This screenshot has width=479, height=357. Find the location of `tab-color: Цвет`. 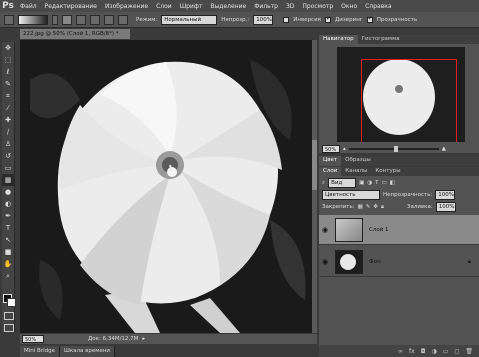

tab-color: Цвет is located at coordinates (330, 161).